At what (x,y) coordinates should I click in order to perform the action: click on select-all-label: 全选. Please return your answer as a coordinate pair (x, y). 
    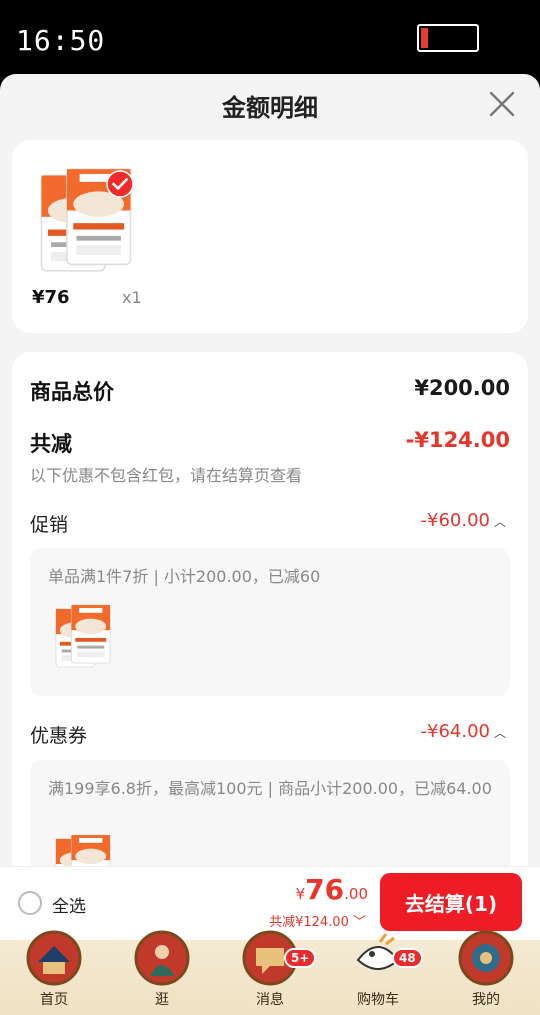
    Looking at the image, I should click on (69, 904).